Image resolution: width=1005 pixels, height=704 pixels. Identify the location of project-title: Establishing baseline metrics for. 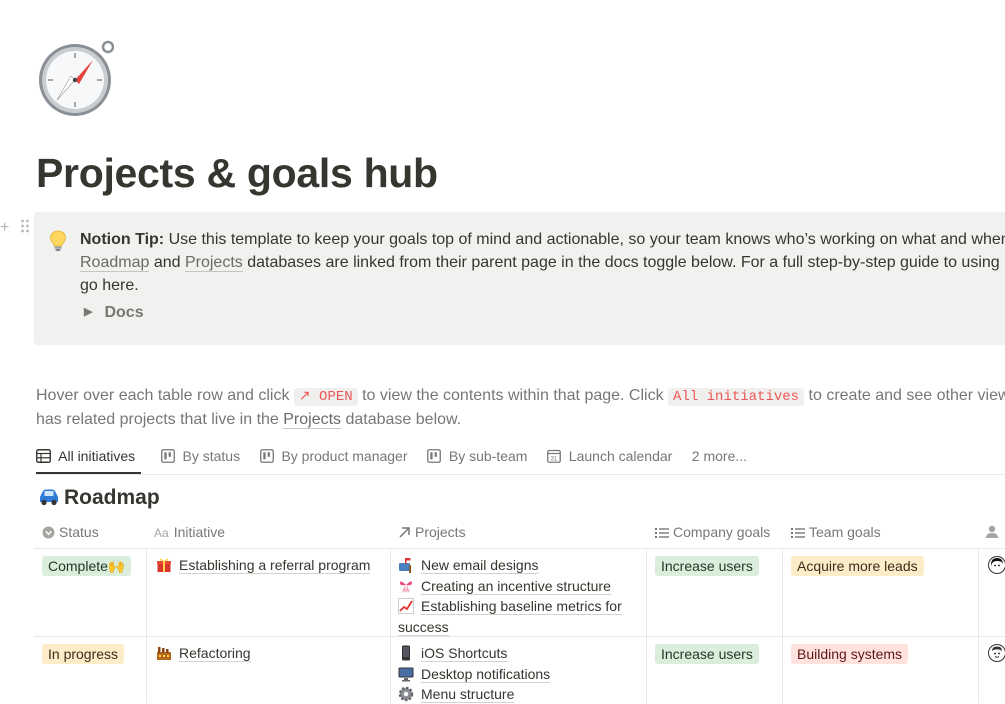
(521, 606).